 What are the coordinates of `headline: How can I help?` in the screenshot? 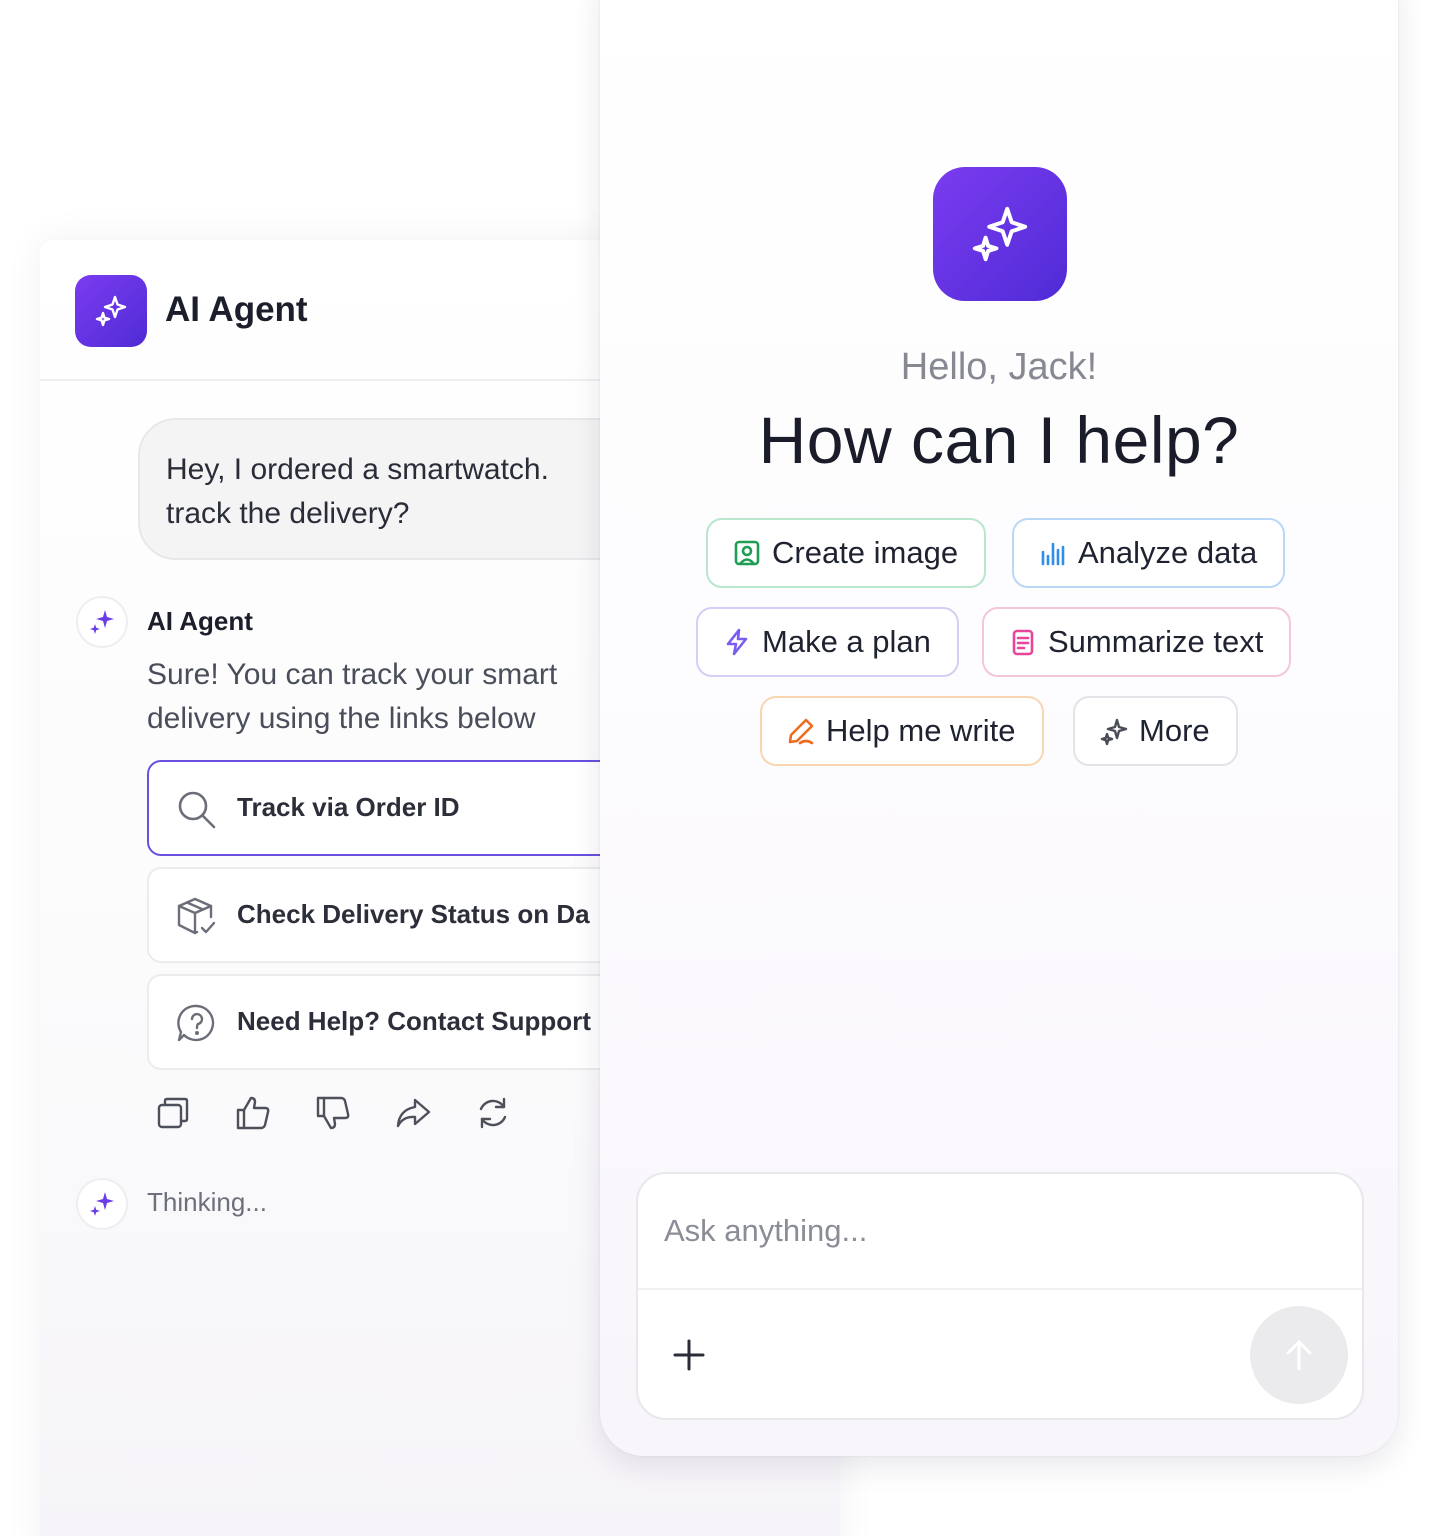 It's located at (999, 440).